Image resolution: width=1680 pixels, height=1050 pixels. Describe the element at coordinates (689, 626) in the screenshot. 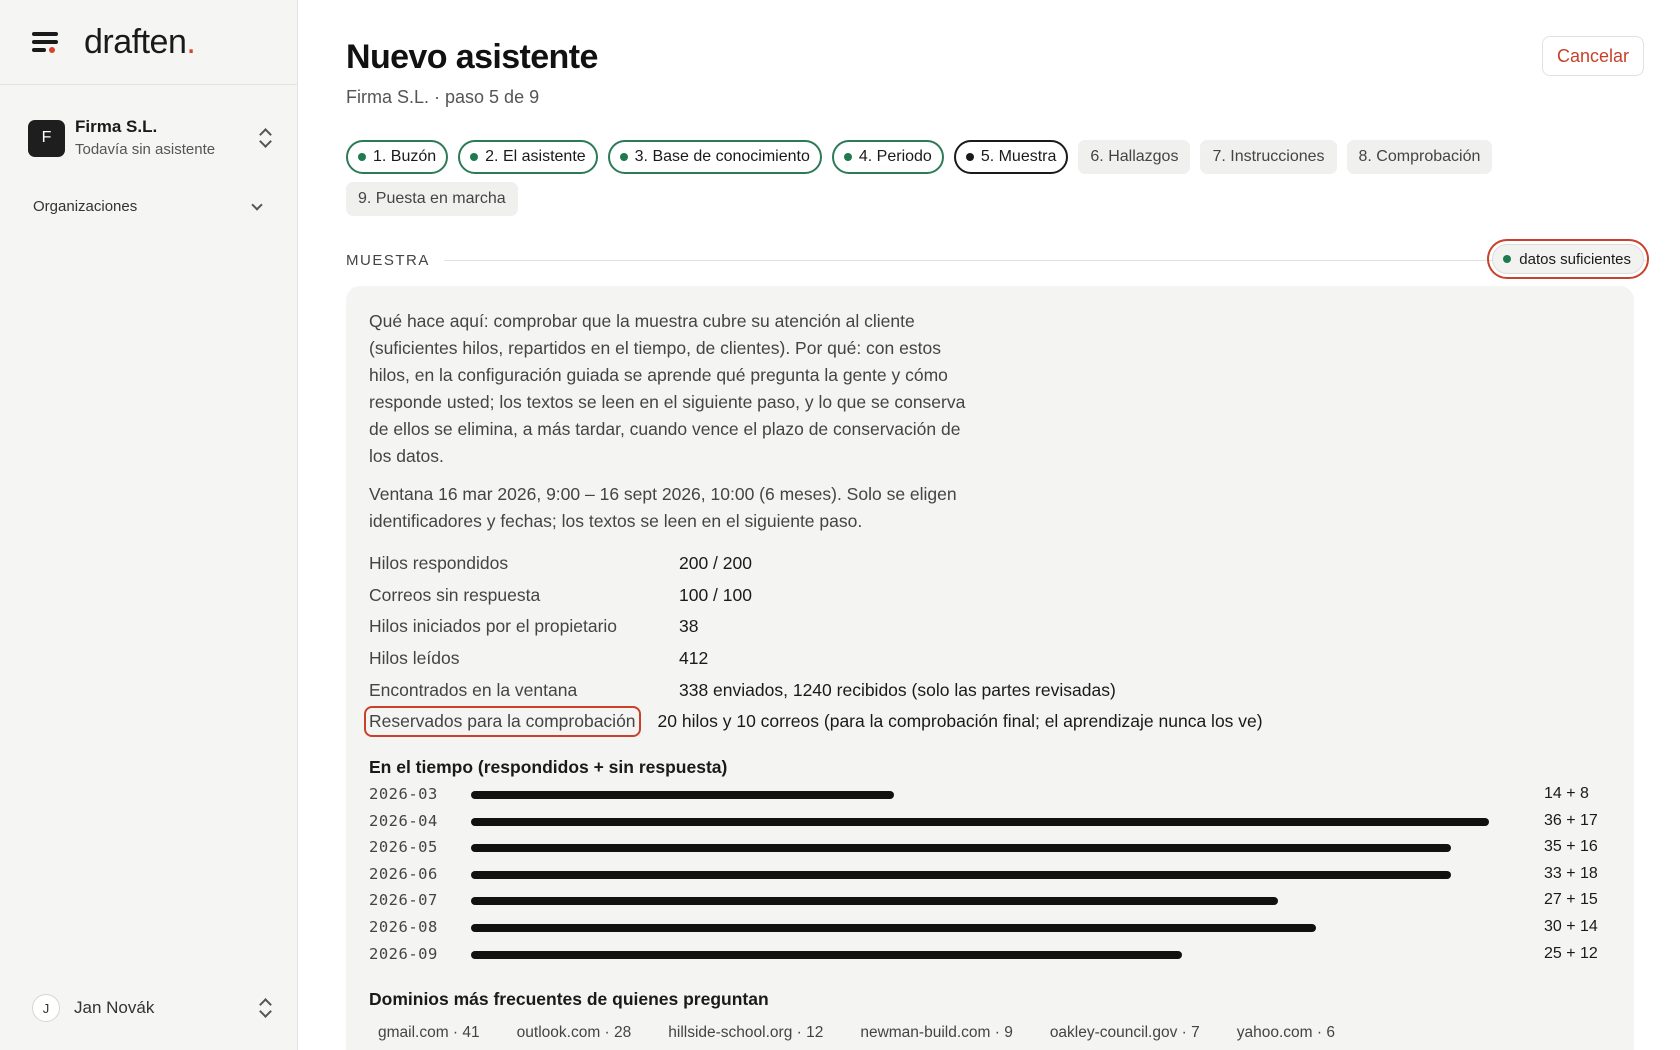

I see `stat-value: 38` at that location.